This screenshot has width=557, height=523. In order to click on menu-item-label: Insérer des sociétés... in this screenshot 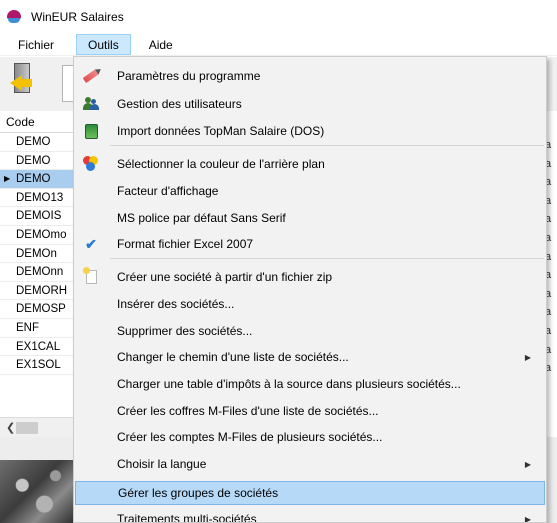, I will do `click(176, 304)`.